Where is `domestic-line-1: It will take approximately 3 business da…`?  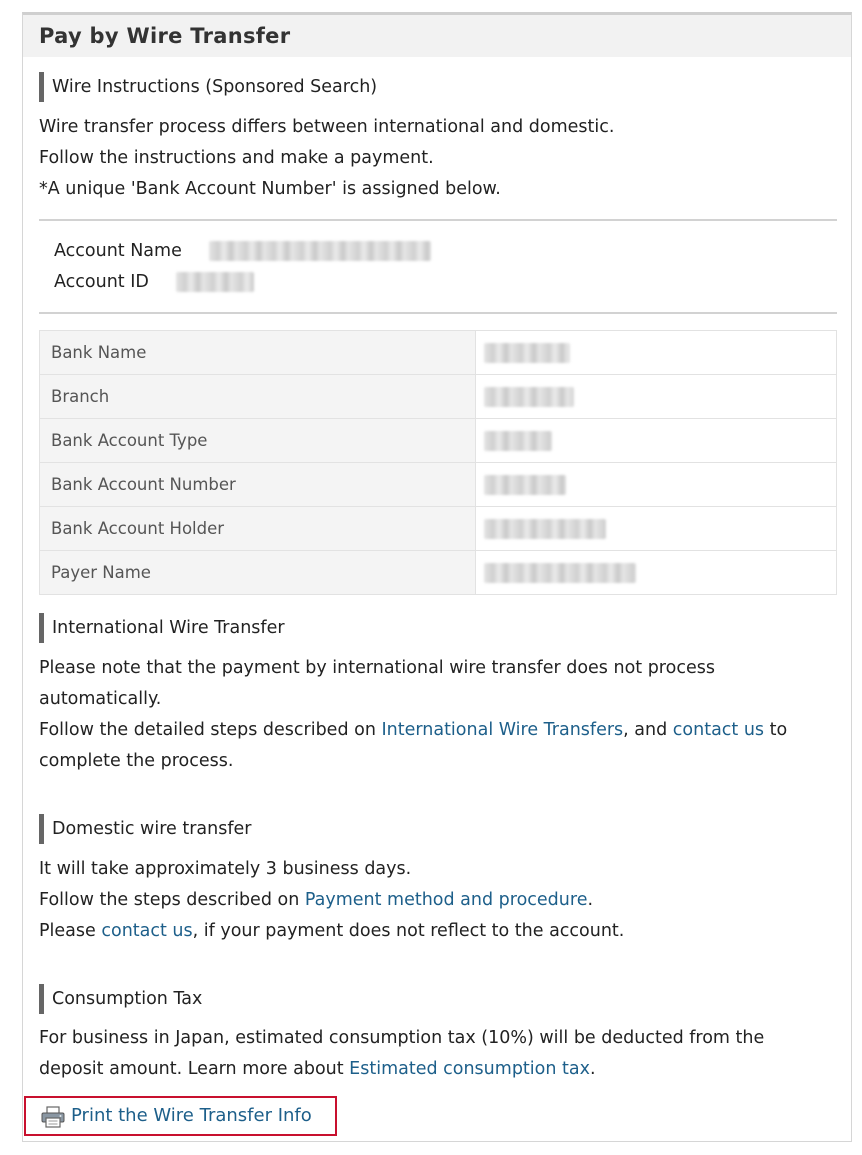
domestic-line-1: It will take approximately 3 business da… is located at coordinates (225, 869).